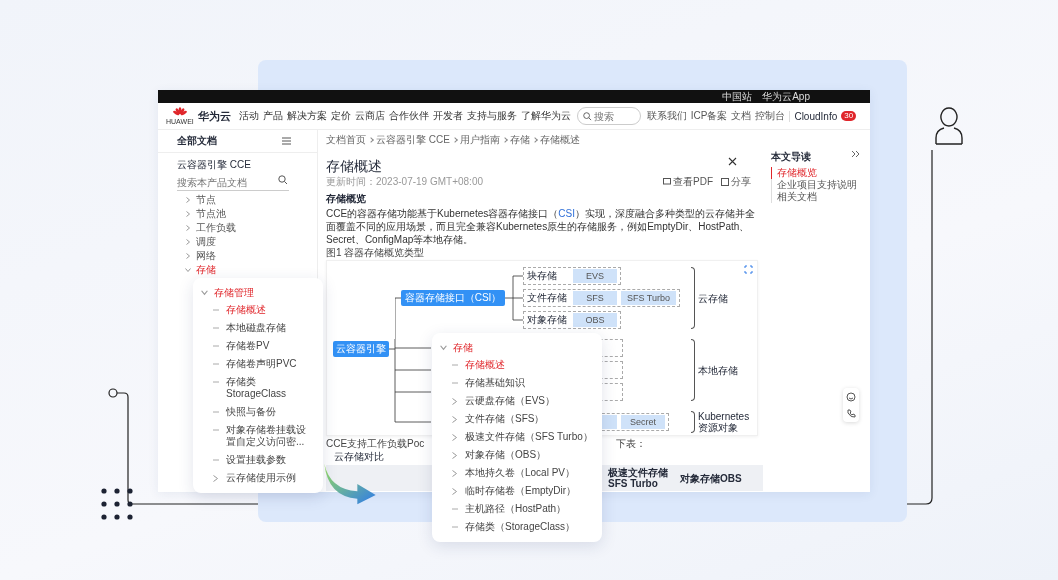 This screenshot has height=580, width=1058. Describe the element at coordinates (247, 199) in the screenshot. I see `sidebar-item: 节点` at that location.